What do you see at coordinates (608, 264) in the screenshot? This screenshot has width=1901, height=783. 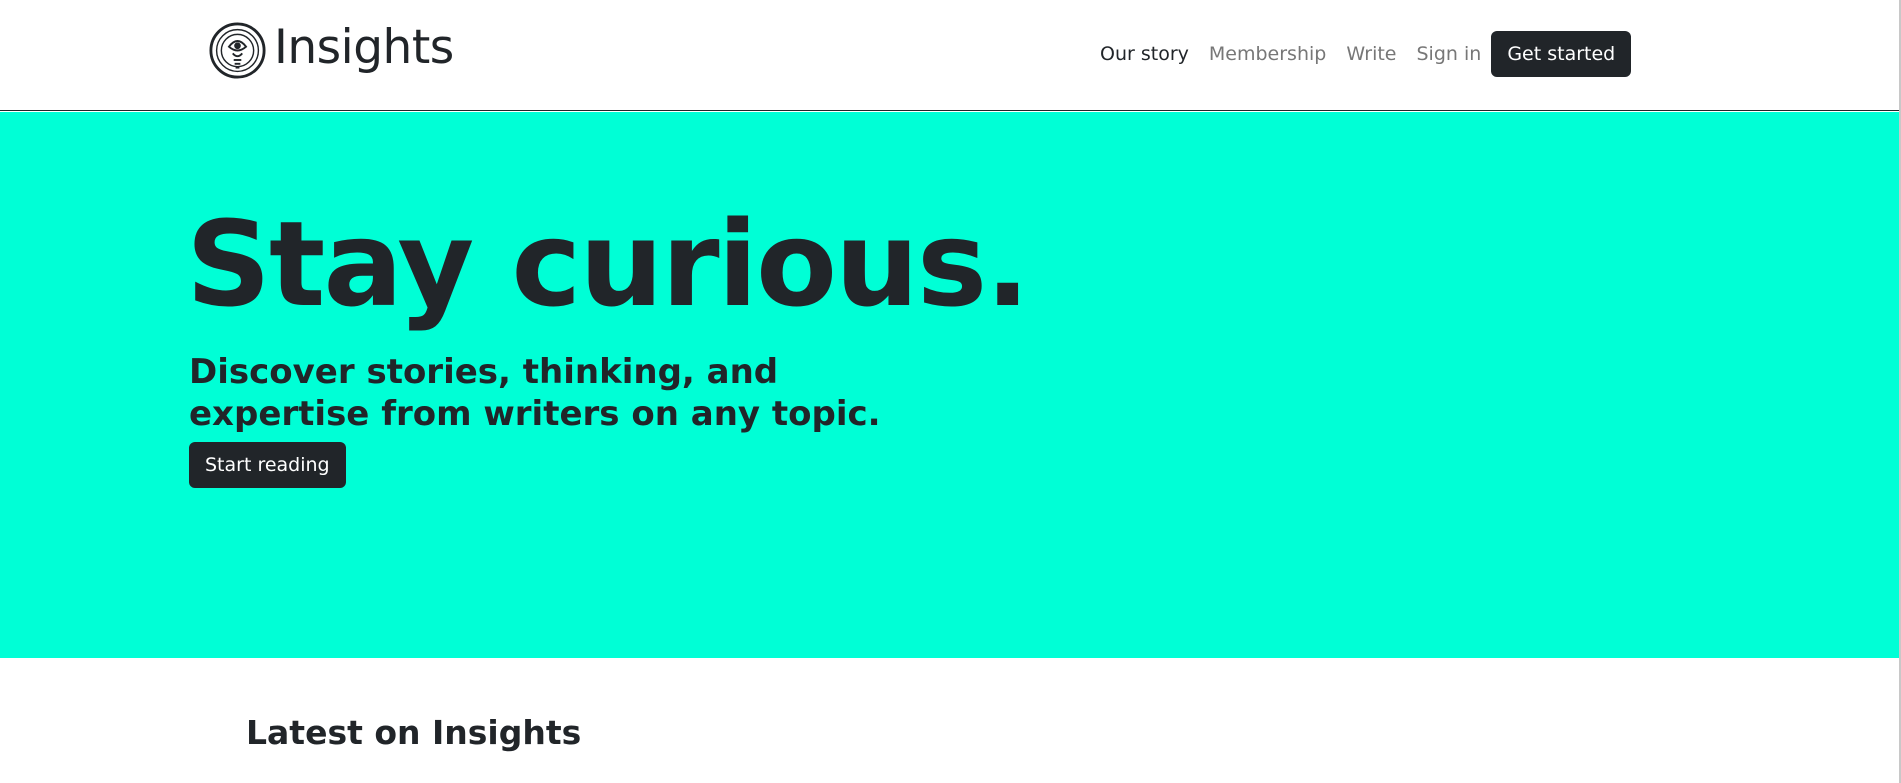 I see `hero-title: Stay curious.` at bounding box center [608, 264].